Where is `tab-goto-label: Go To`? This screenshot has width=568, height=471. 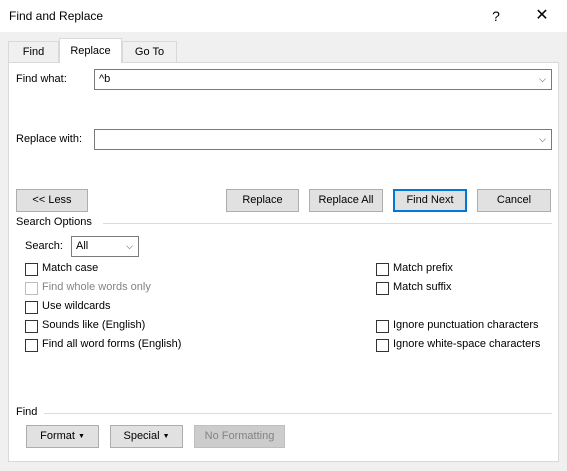 tab-goto-label: Go To is located at coordinates (149, 52).